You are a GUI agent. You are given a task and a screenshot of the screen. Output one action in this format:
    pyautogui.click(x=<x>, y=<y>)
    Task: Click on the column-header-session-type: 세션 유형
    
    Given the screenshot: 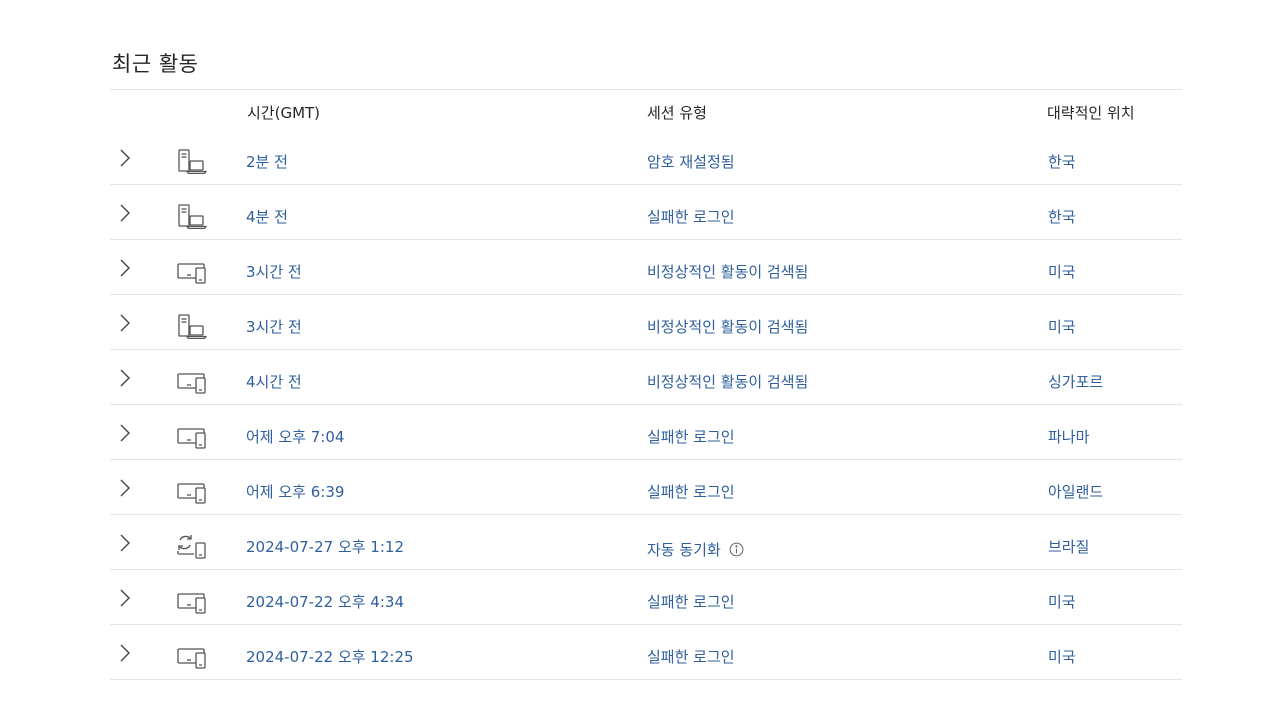 What is the action you would take?
    pyautogui.click(x=677, y=113)
    